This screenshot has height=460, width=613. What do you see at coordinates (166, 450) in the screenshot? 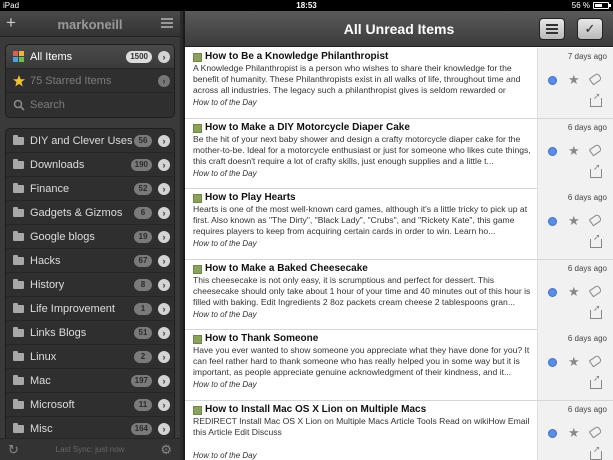
I see `gear-icon: ⚙` at bounding box center [166, 450].